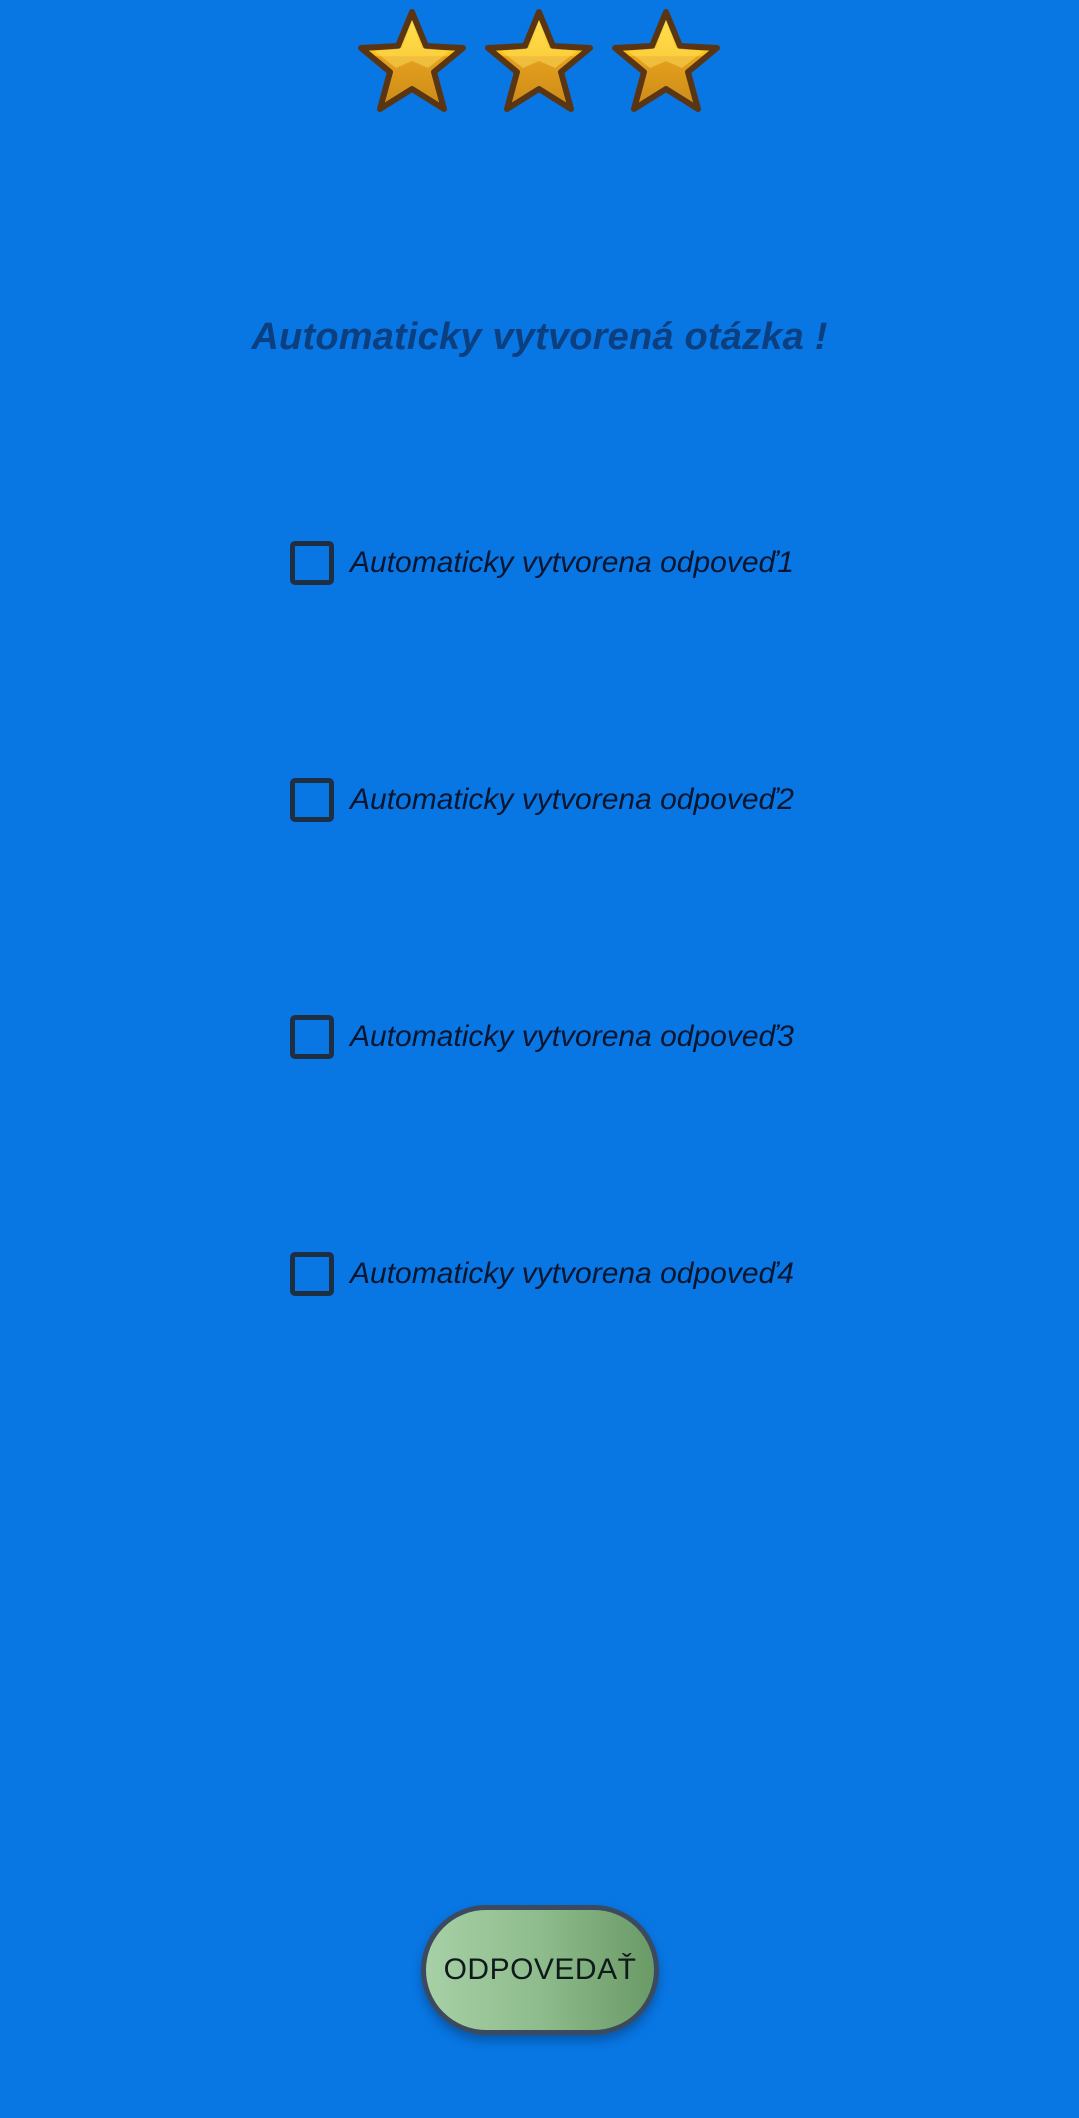 The height and width of the screenshot is (2118, 1079). What do you see at coordinates (540, 1970) in the screenshot?
I see `submit-answer-button: ODPOVEDAŤ` at bounding box center [540, 1970].